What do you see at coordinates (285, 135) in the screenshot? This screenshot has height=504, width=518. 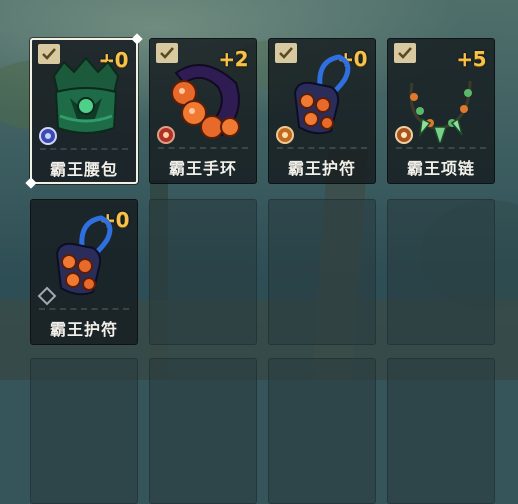 I see `orange-rune-gem-icon` at bounding box center [285, 135].